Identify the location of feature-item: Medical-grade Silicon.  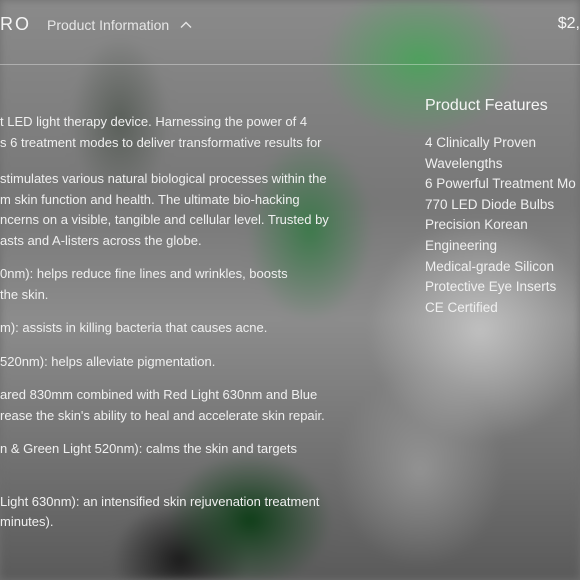
(490, 266).